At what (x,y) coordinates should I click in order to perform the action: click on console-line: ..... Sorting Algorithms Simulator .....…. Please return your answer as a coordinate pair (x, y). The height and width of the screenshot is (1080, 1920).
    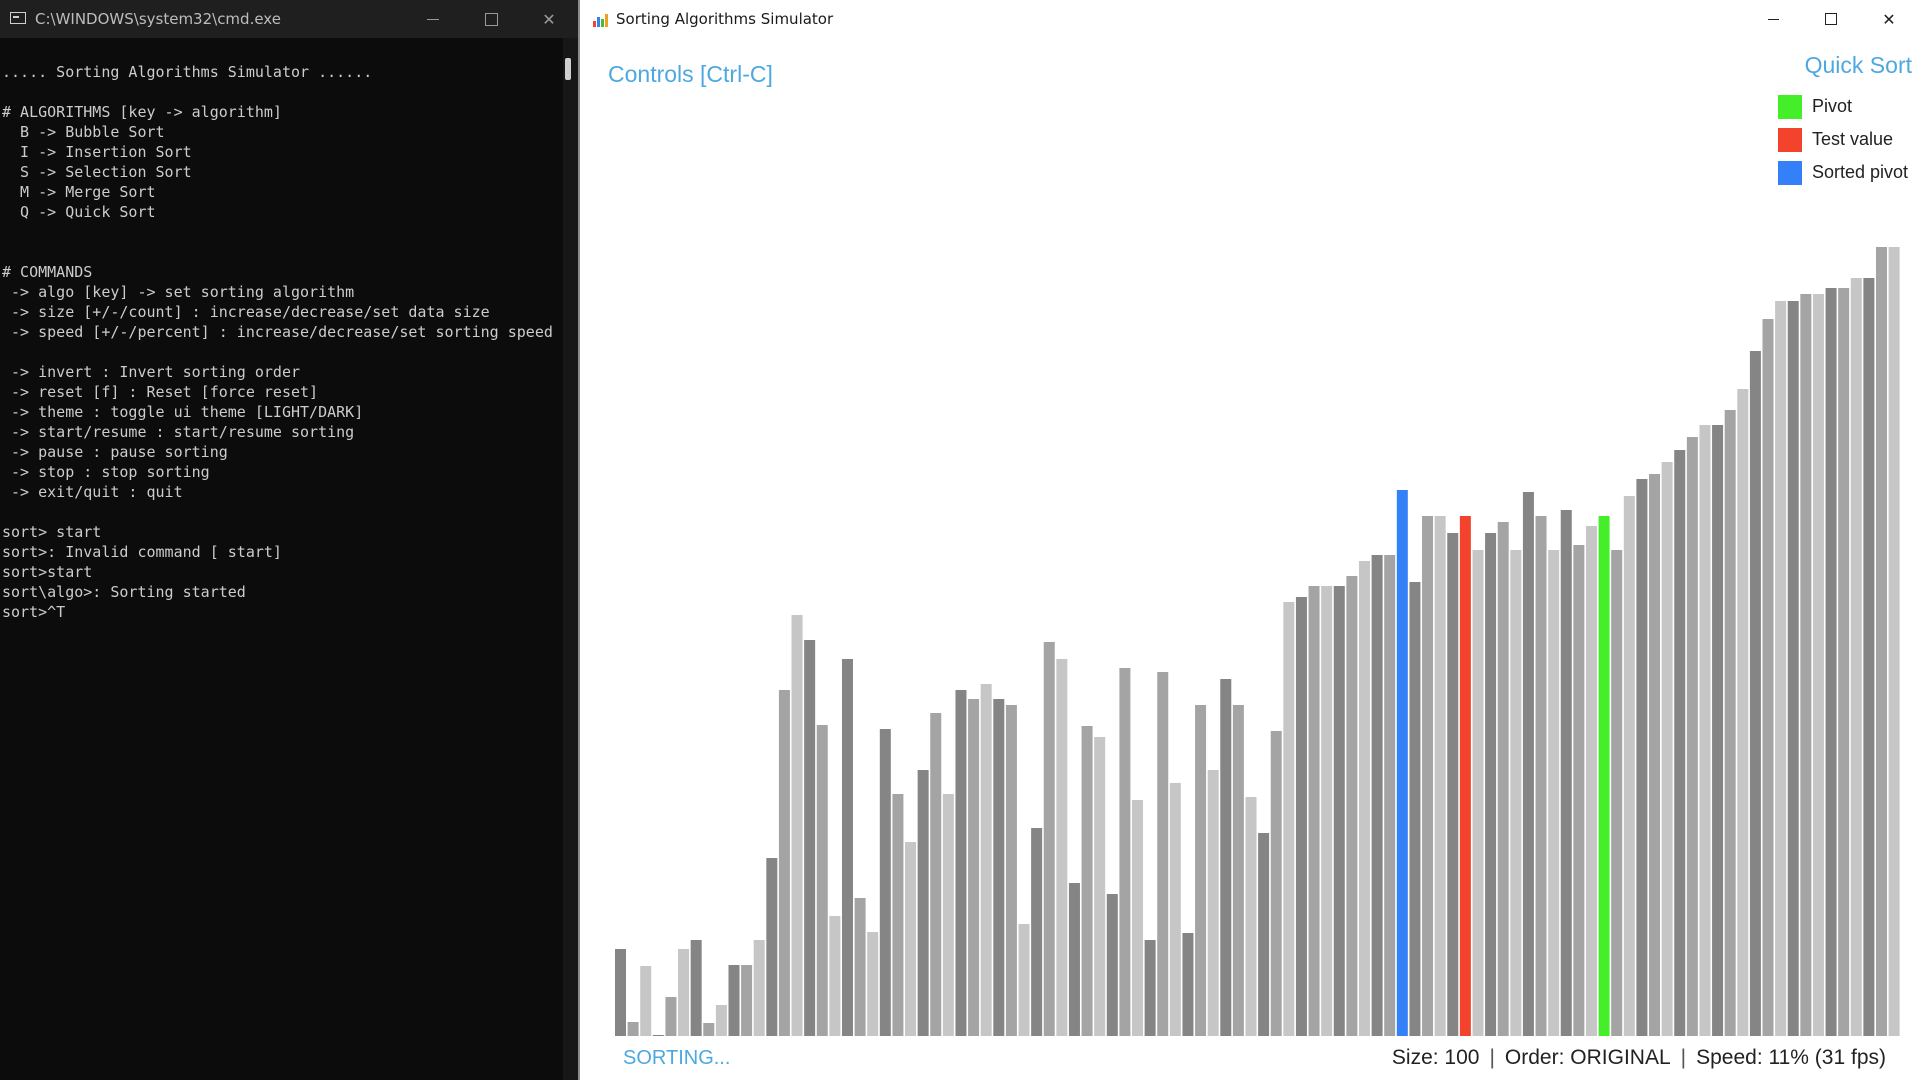
    Looking at the image, I should click on (187, 72).